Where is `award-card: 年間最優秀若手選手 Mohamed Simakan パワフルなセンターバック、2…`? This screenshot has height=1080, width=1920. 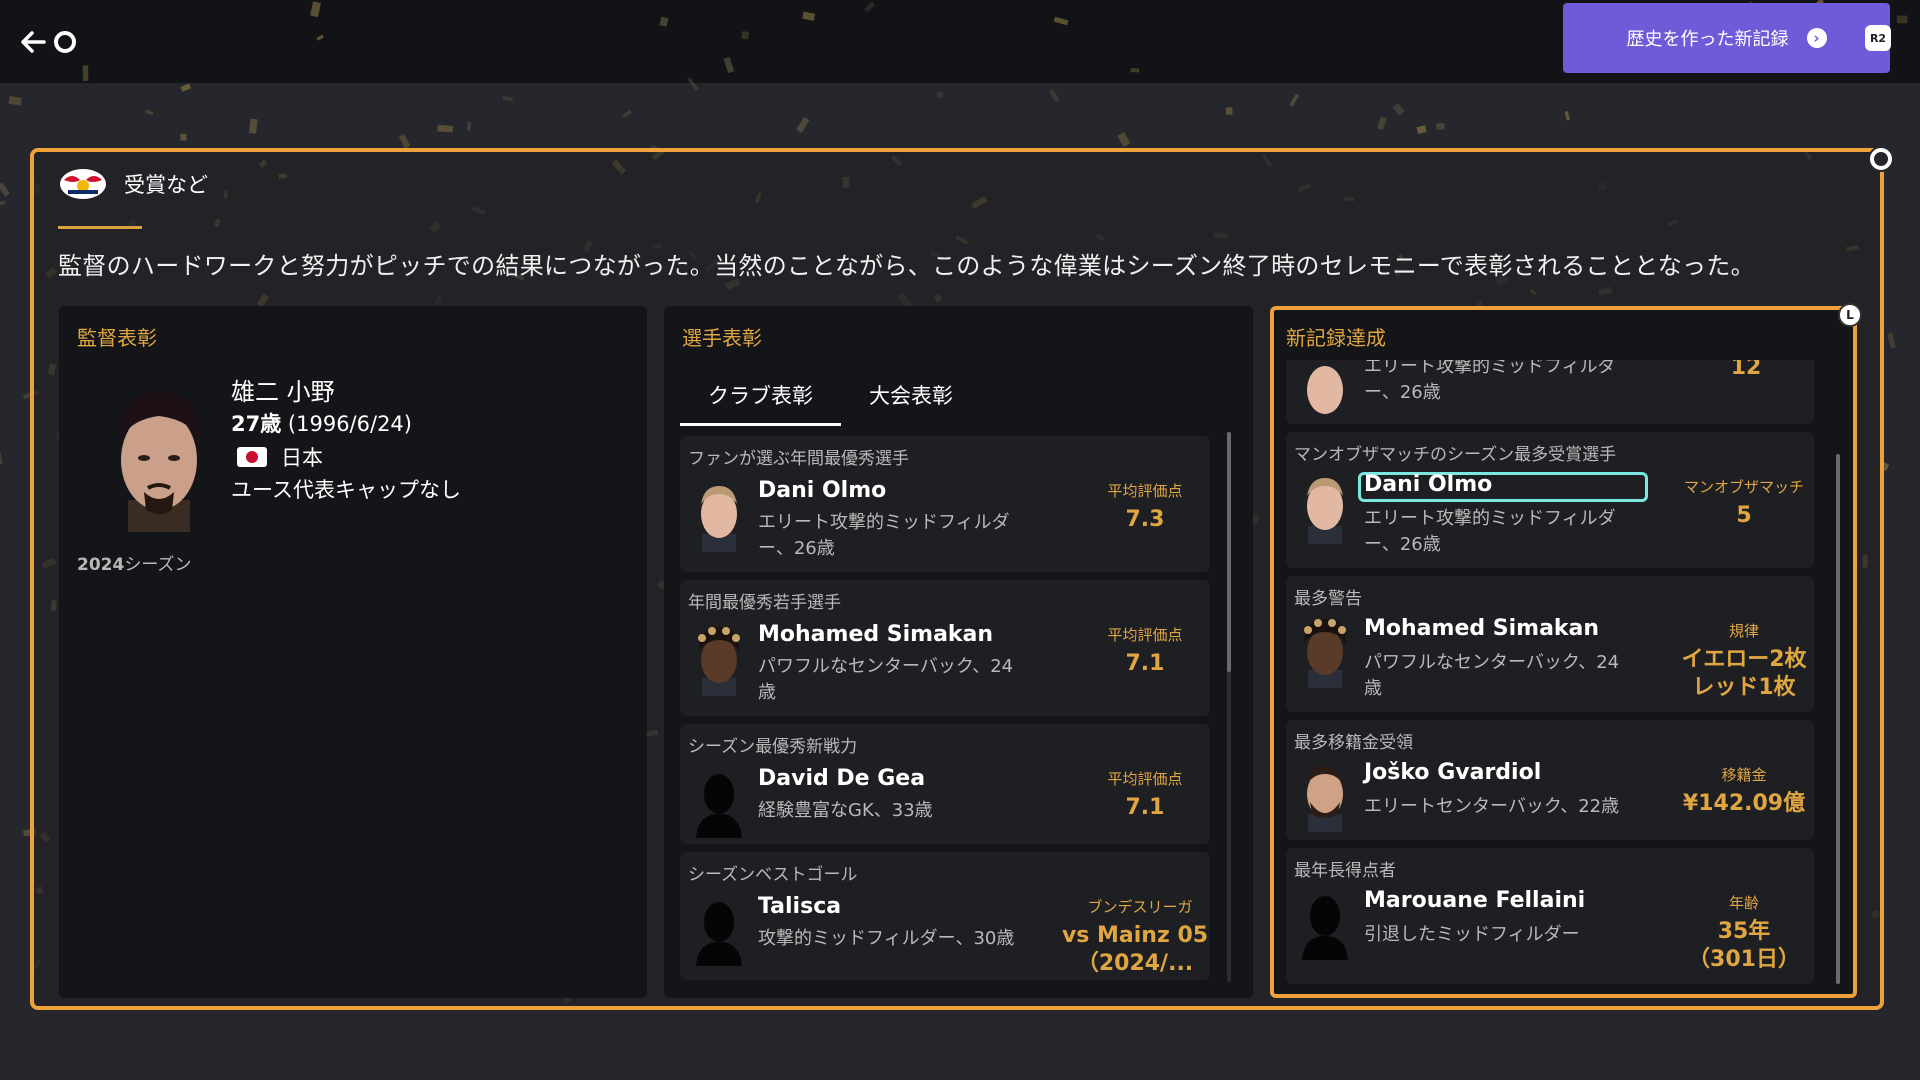 award-card: 年間最優秀若手選手 Mohamed Simakan パワフルなセンターバック、2… is located at coordinates (945, 648).